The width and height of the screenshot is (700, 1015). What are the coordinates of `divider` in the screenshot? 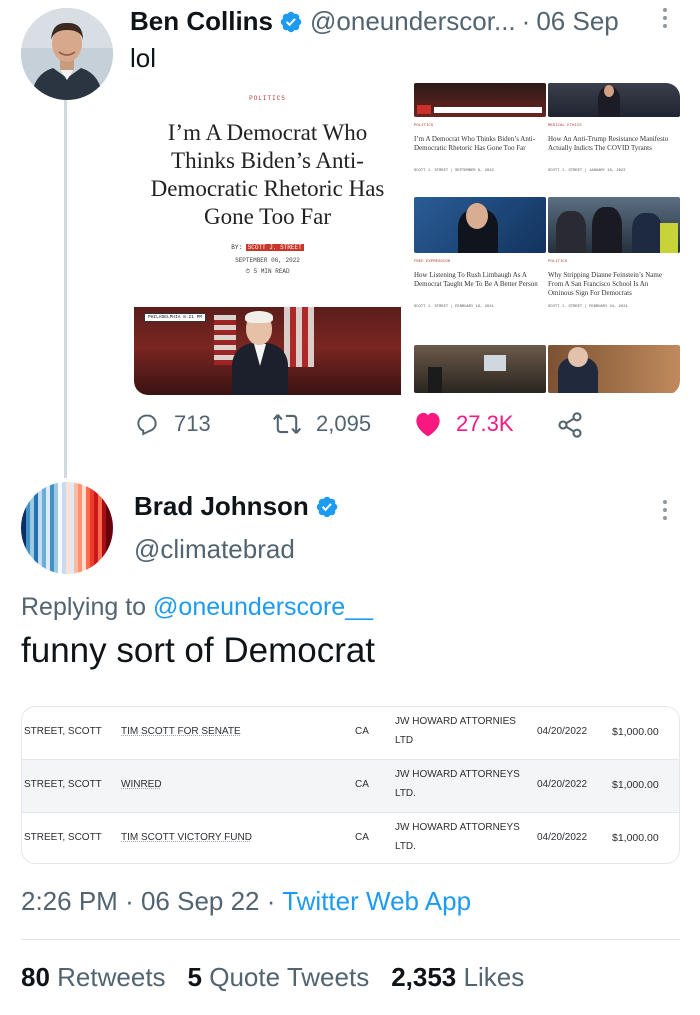 It's located at (350, 939).